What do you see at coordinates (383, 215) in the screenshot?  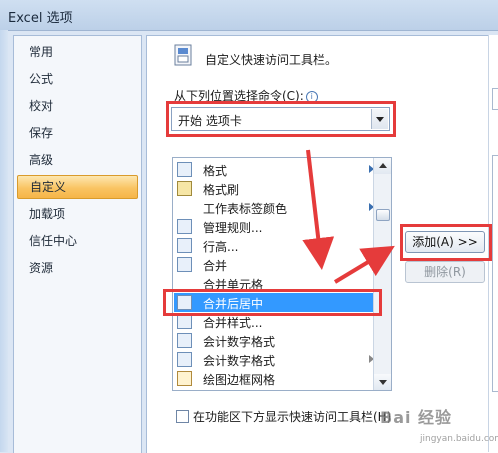 I see `scroll-thumb` at bounding box center [383, 215].